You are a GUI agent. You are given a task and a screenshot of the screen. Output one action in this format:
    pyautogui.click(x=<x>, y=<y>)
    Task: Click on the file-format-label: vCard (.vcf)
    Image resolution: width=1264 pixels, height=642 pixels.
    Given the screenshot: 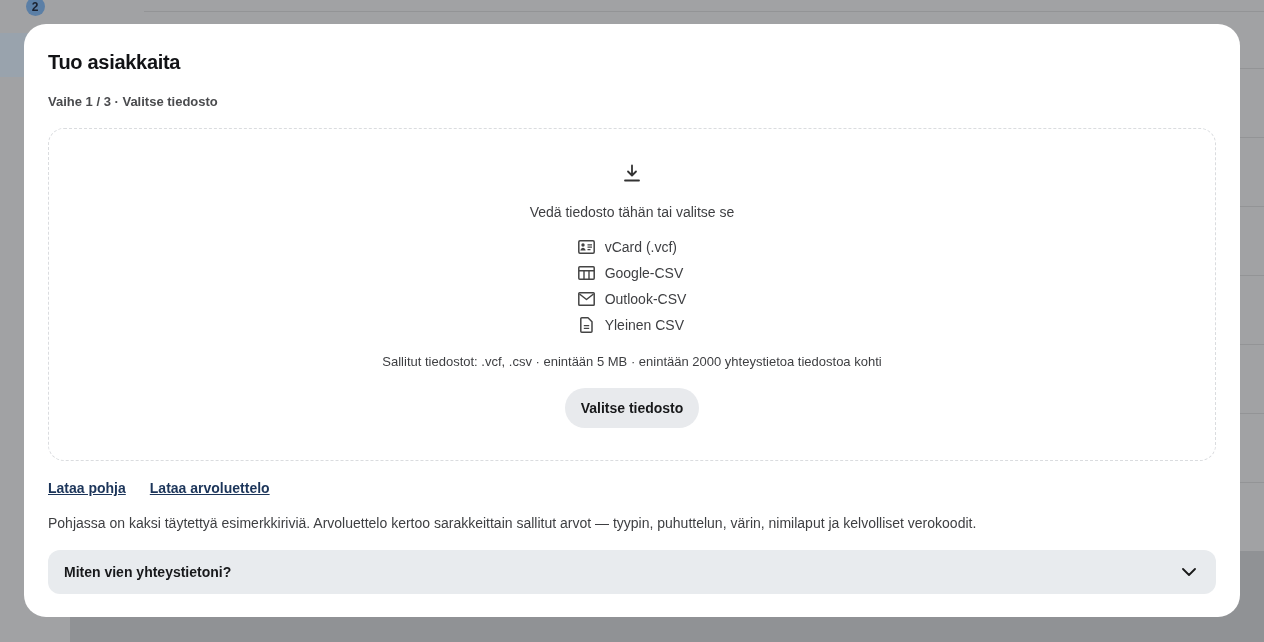 What is the action you would take?
    pyautogui.click(x=640, y=247)
    